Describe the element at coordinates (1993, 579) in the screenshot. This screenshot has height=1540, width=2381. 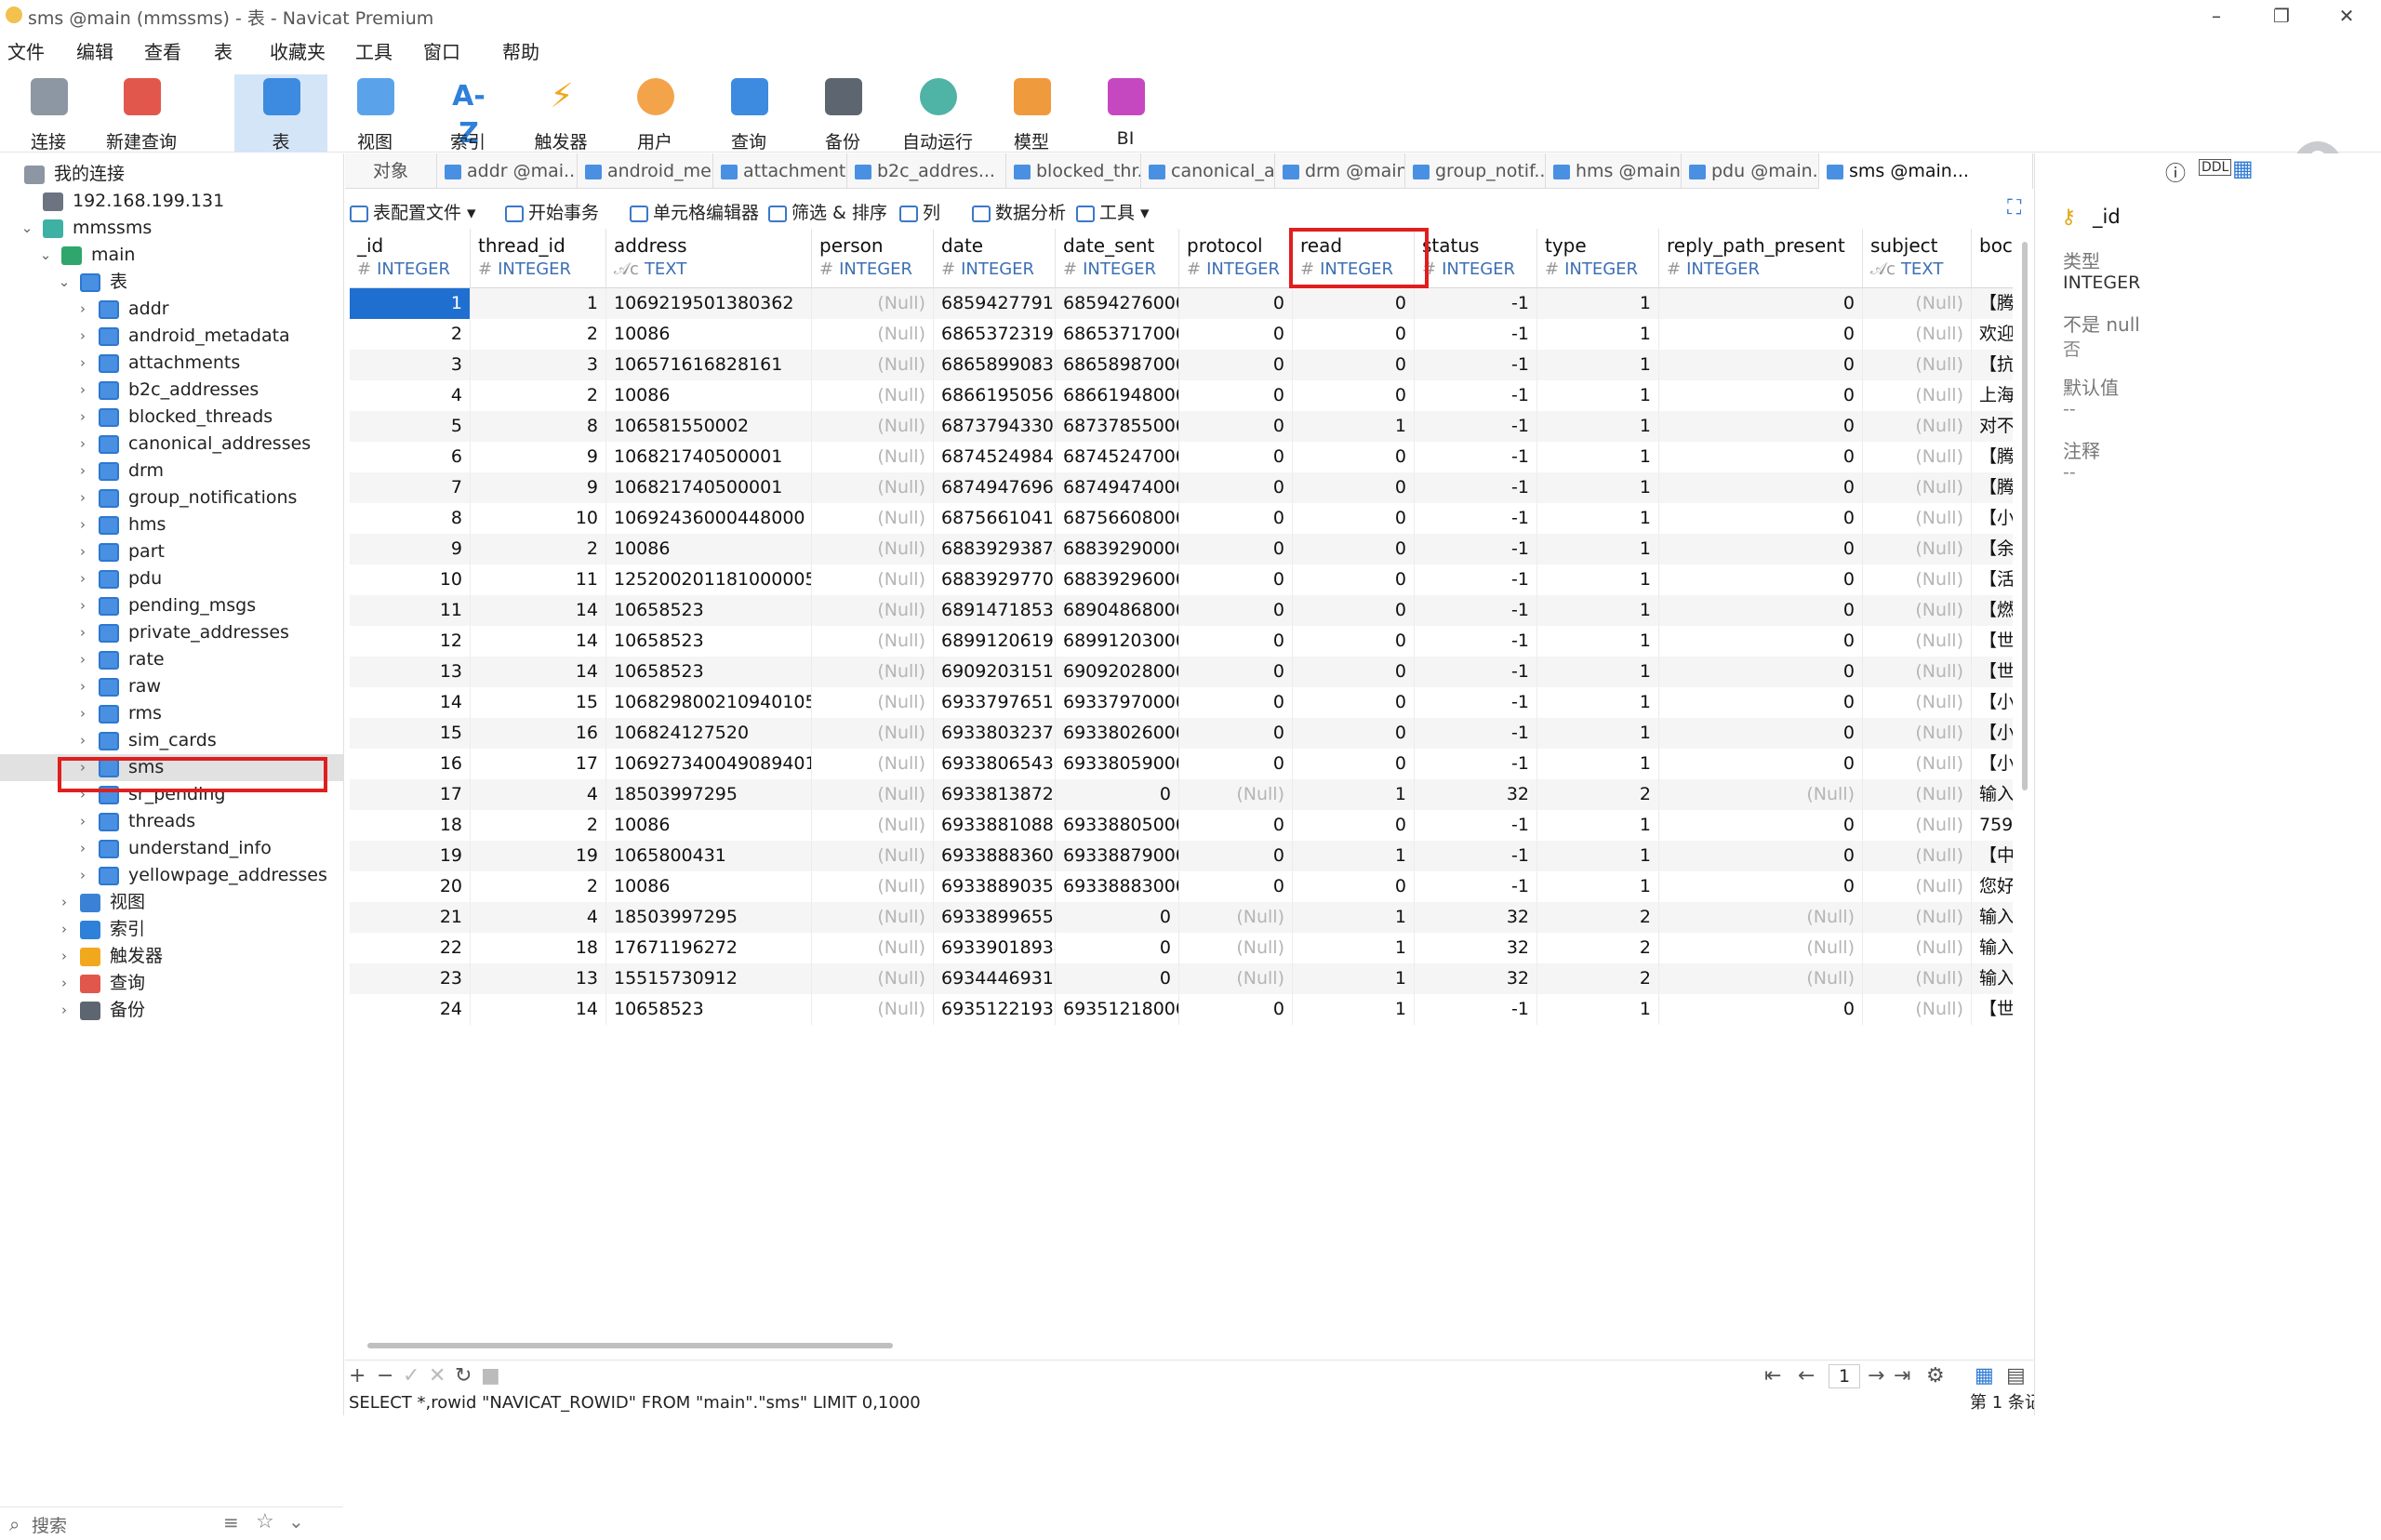
I see `table-cell: 【活` at that location.